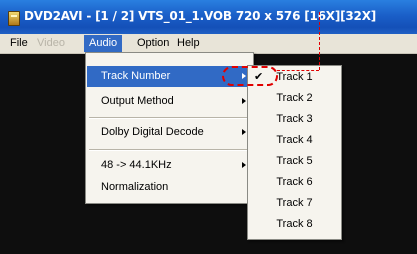 The width and height of the screenshot is (417, 254). I want to click on menu-item-track-4: Track 4, so click(294, 140).